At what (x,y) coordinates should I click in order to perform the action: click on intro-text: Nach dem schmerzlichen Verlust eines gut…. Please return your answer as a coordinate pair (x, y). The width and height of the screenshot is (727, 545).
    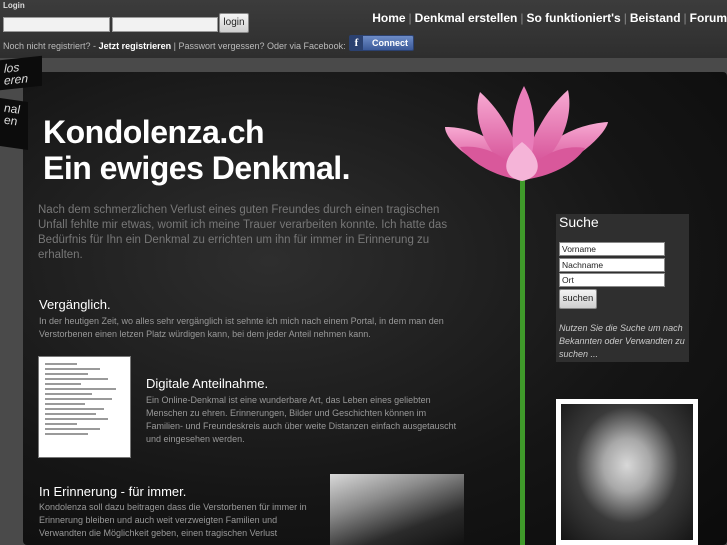
    Looking at the image, I should click on (243, 232).